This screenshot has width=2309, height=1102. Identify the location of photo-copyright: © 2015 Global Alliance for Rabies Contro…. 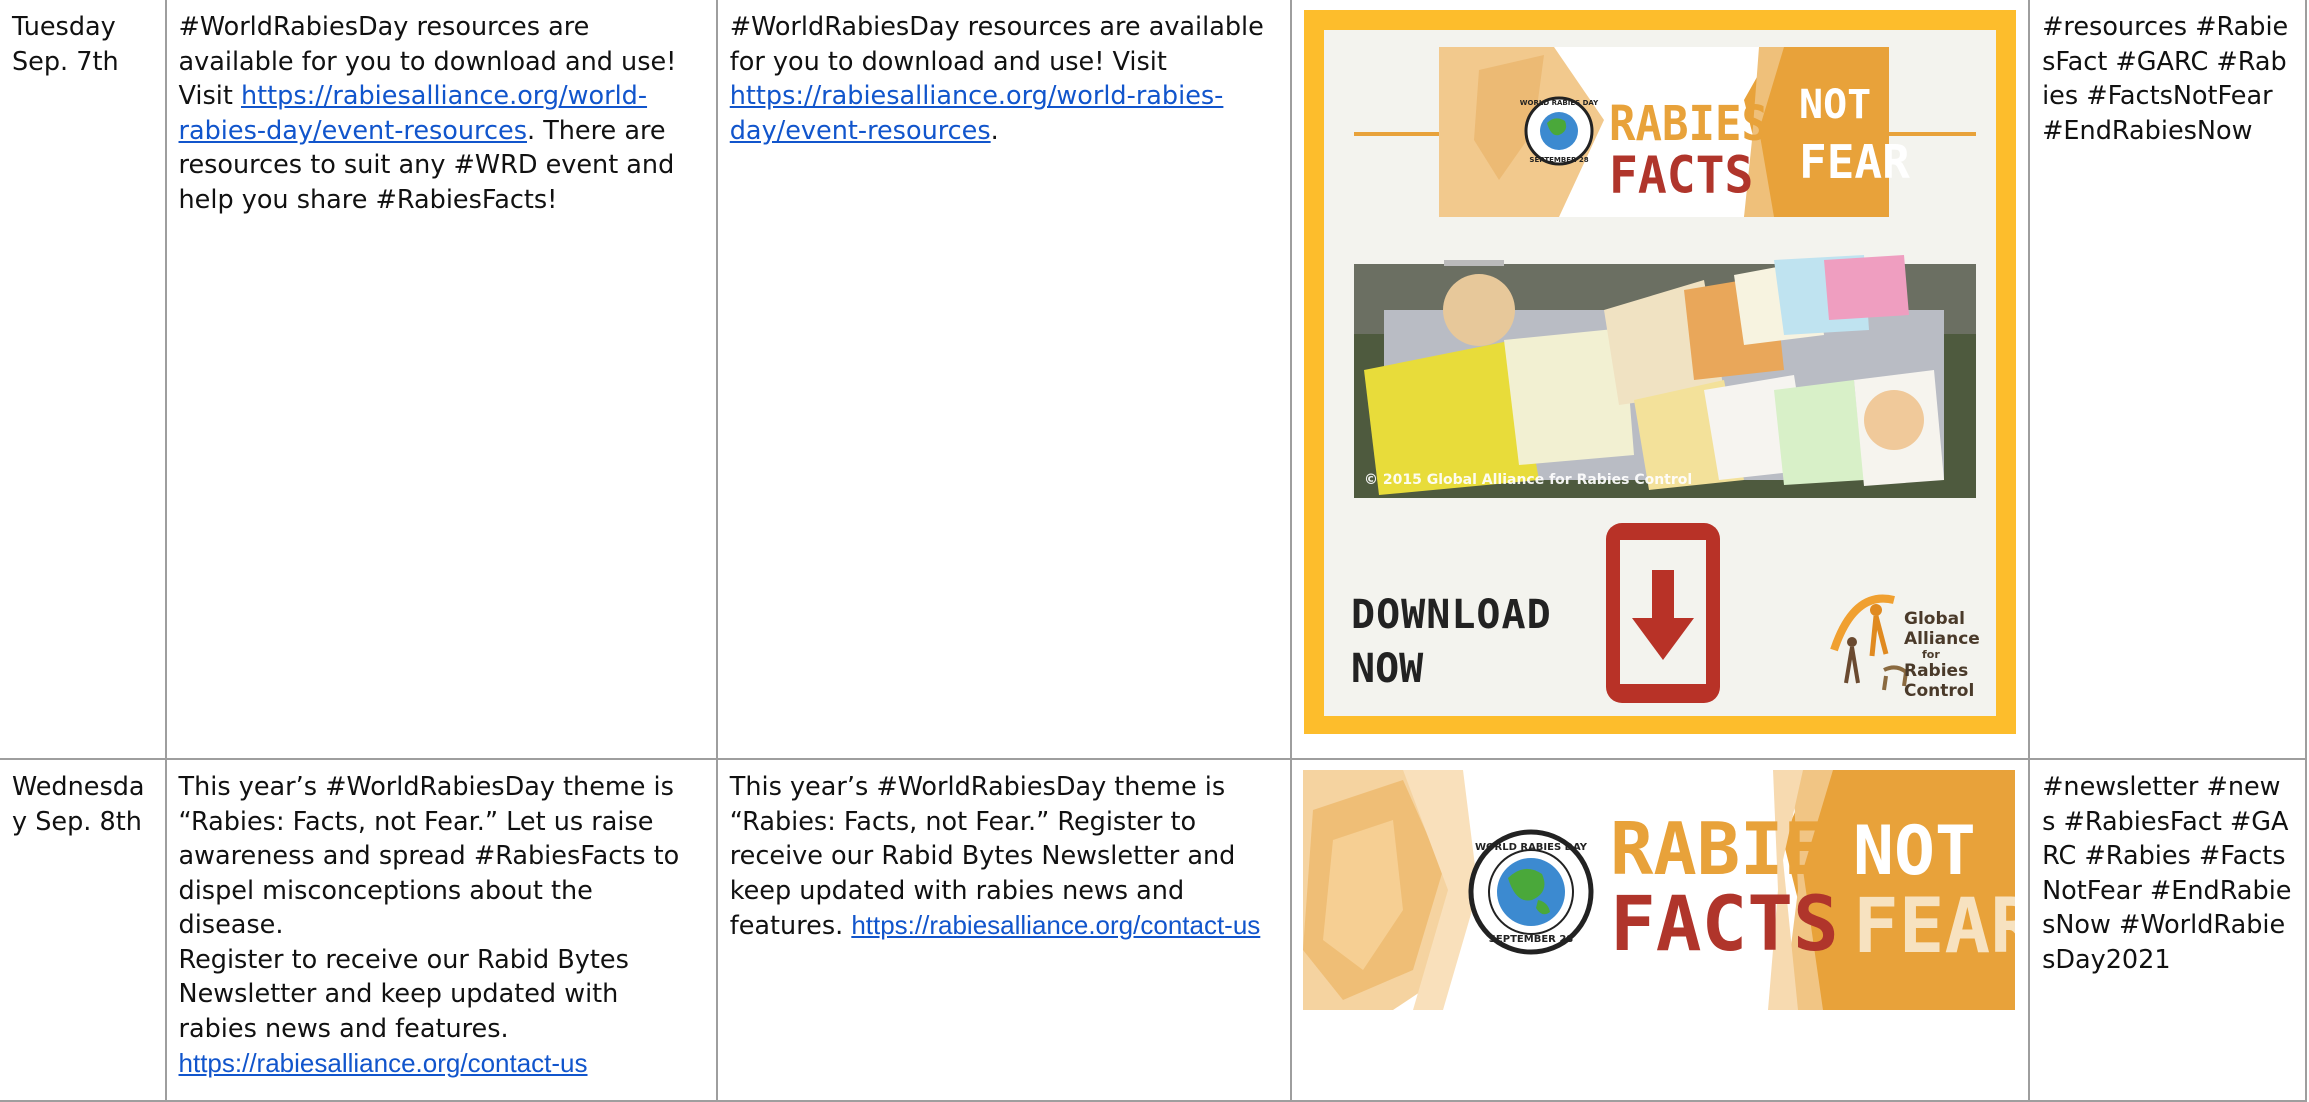
(1528, 480).